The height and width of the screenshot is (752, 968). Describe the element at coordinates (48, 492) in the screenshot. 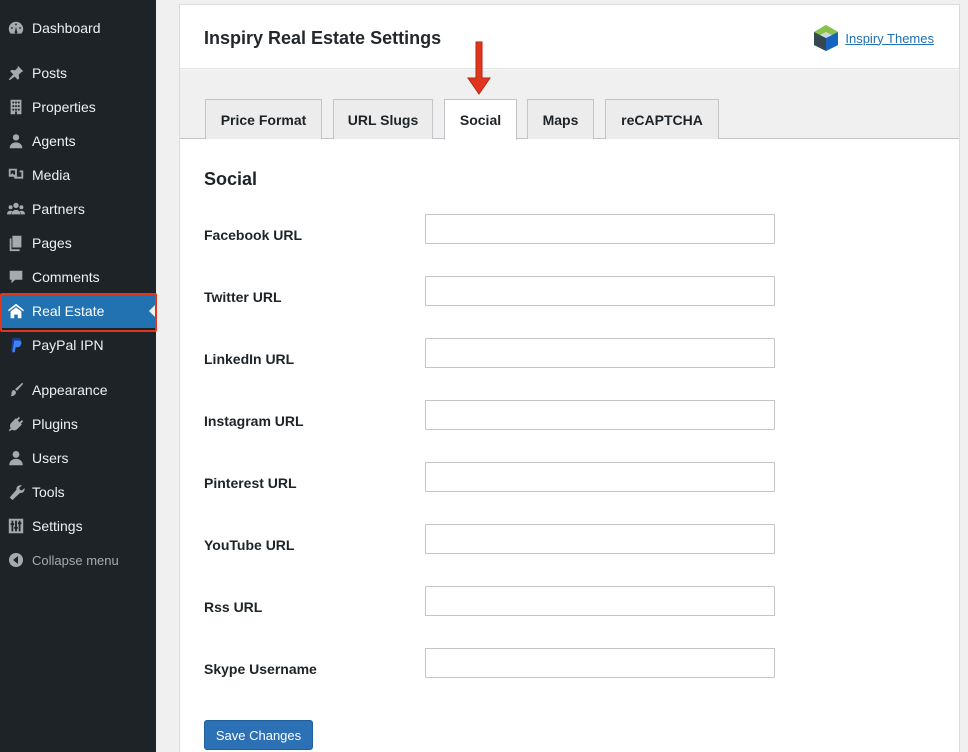

I see `menu-label: Tools` at that location.